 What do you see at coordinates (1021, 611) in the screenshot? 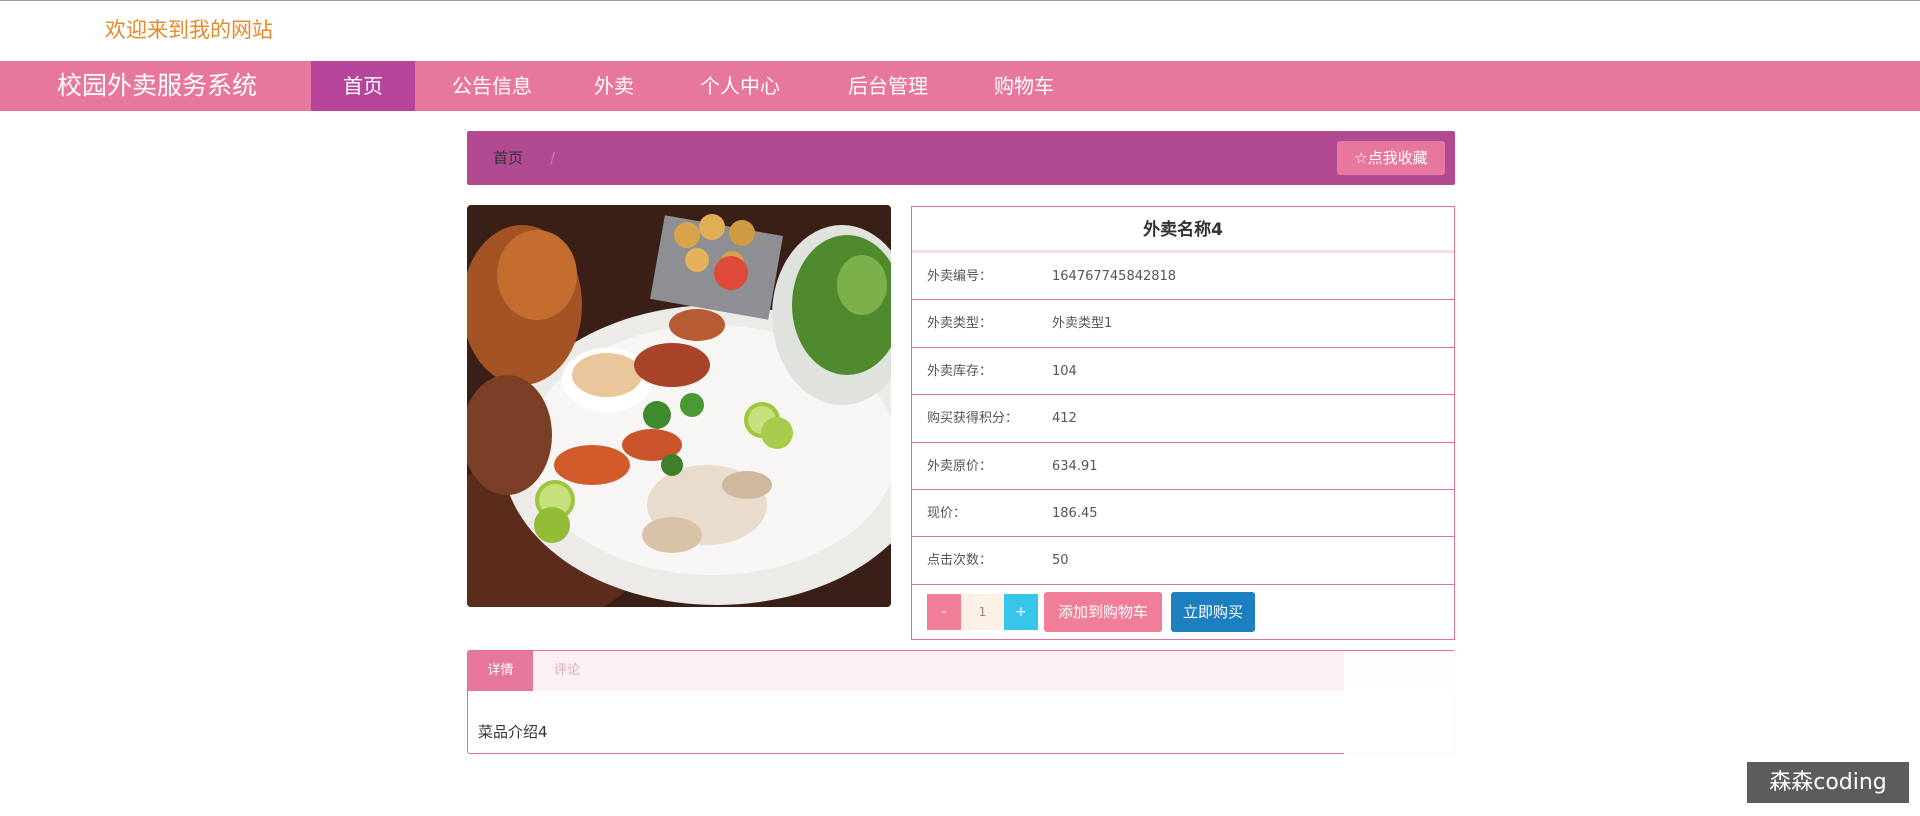
I see `quantity-increase-button: +` at bounding box center [1021, 611].